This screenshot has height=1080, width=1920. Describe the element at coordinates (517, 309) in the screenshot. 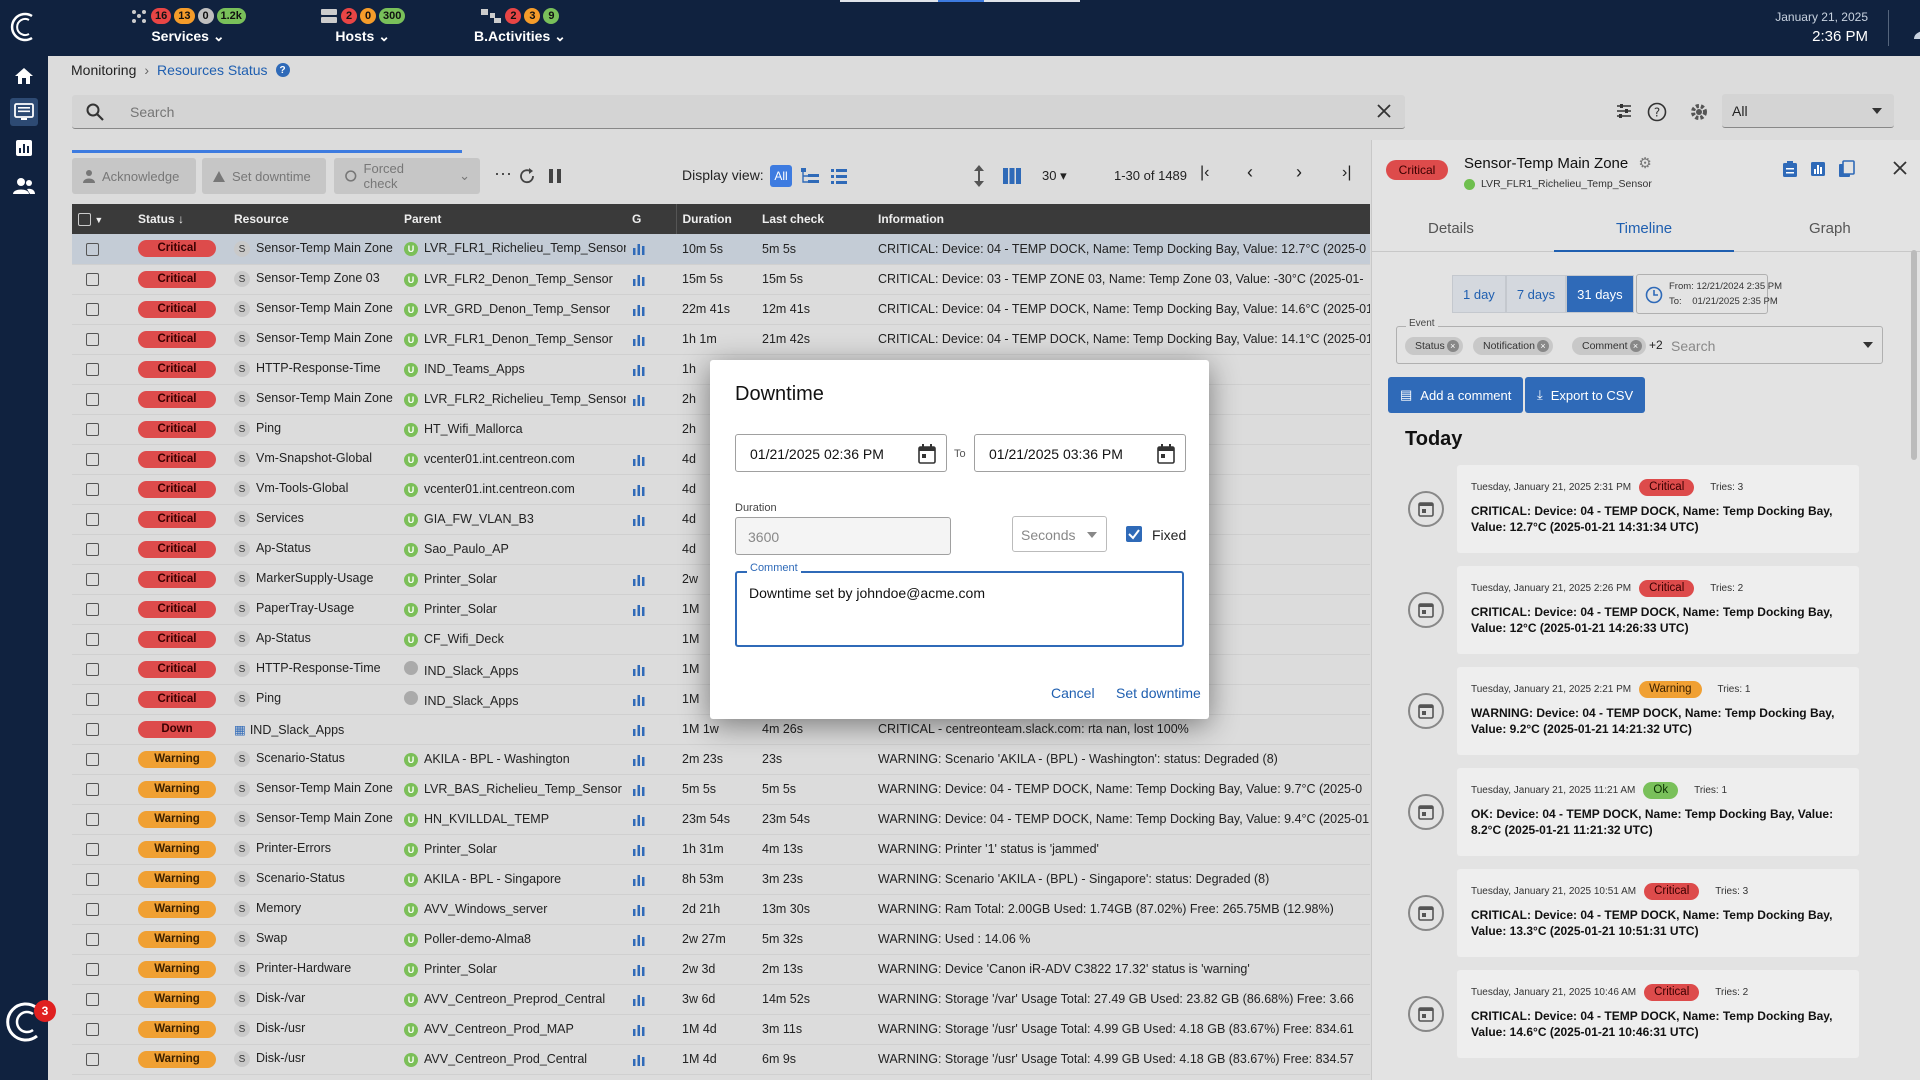

I see `row-parent: LVR_GRD_Denon_Temp_Sensor` at that location.